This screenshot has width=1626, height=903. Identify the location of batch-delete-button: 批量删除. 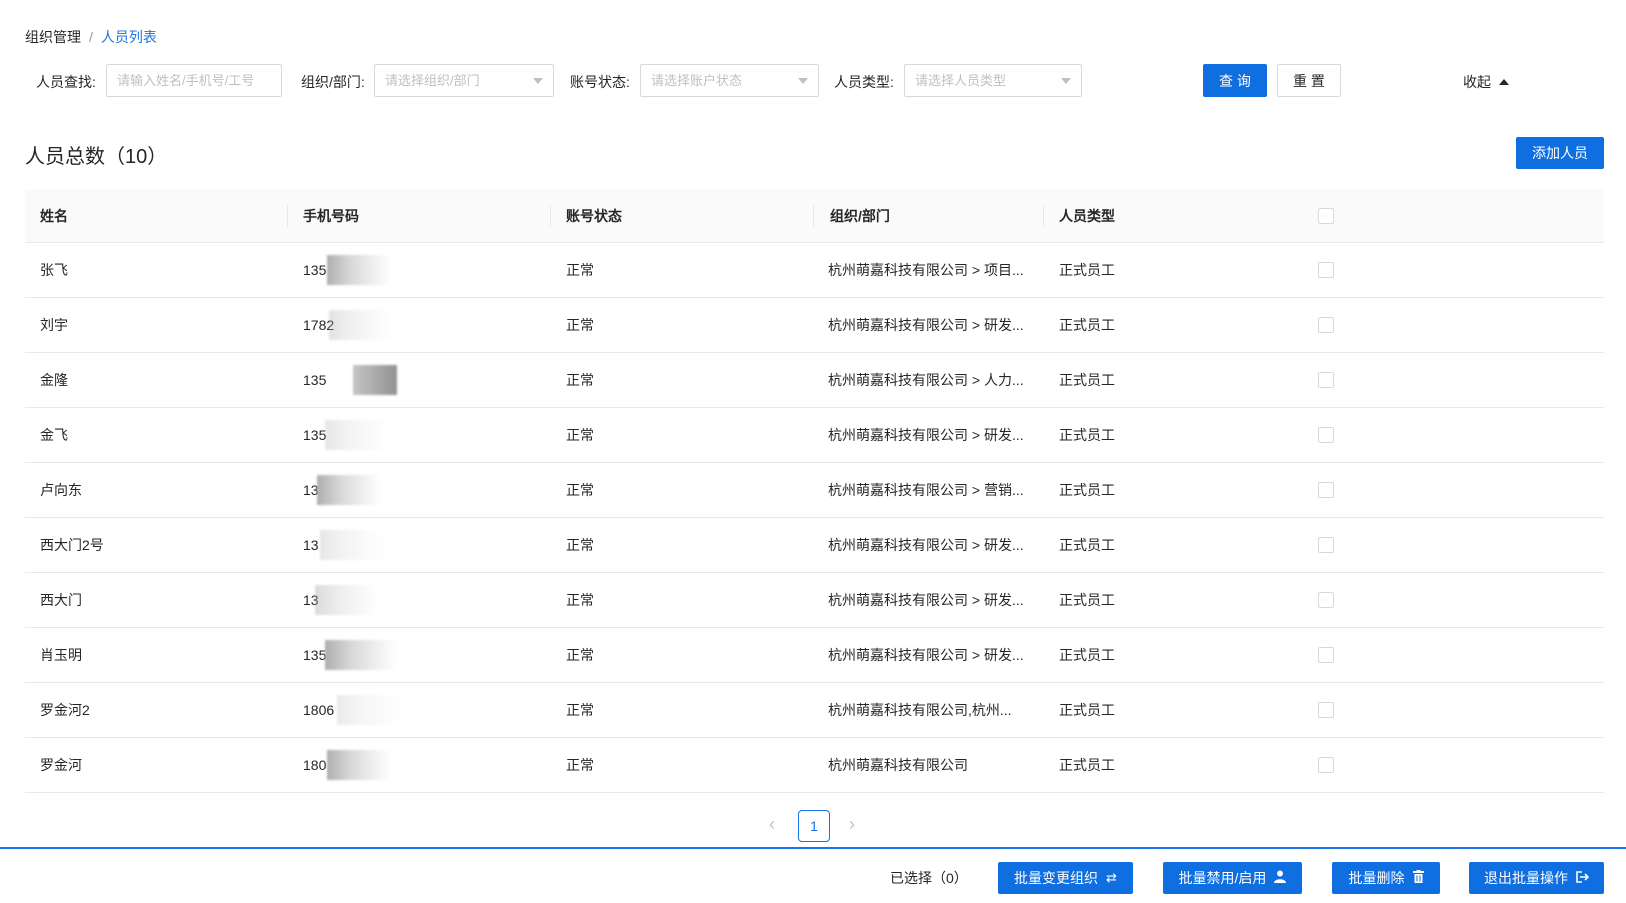
(1386, 878).